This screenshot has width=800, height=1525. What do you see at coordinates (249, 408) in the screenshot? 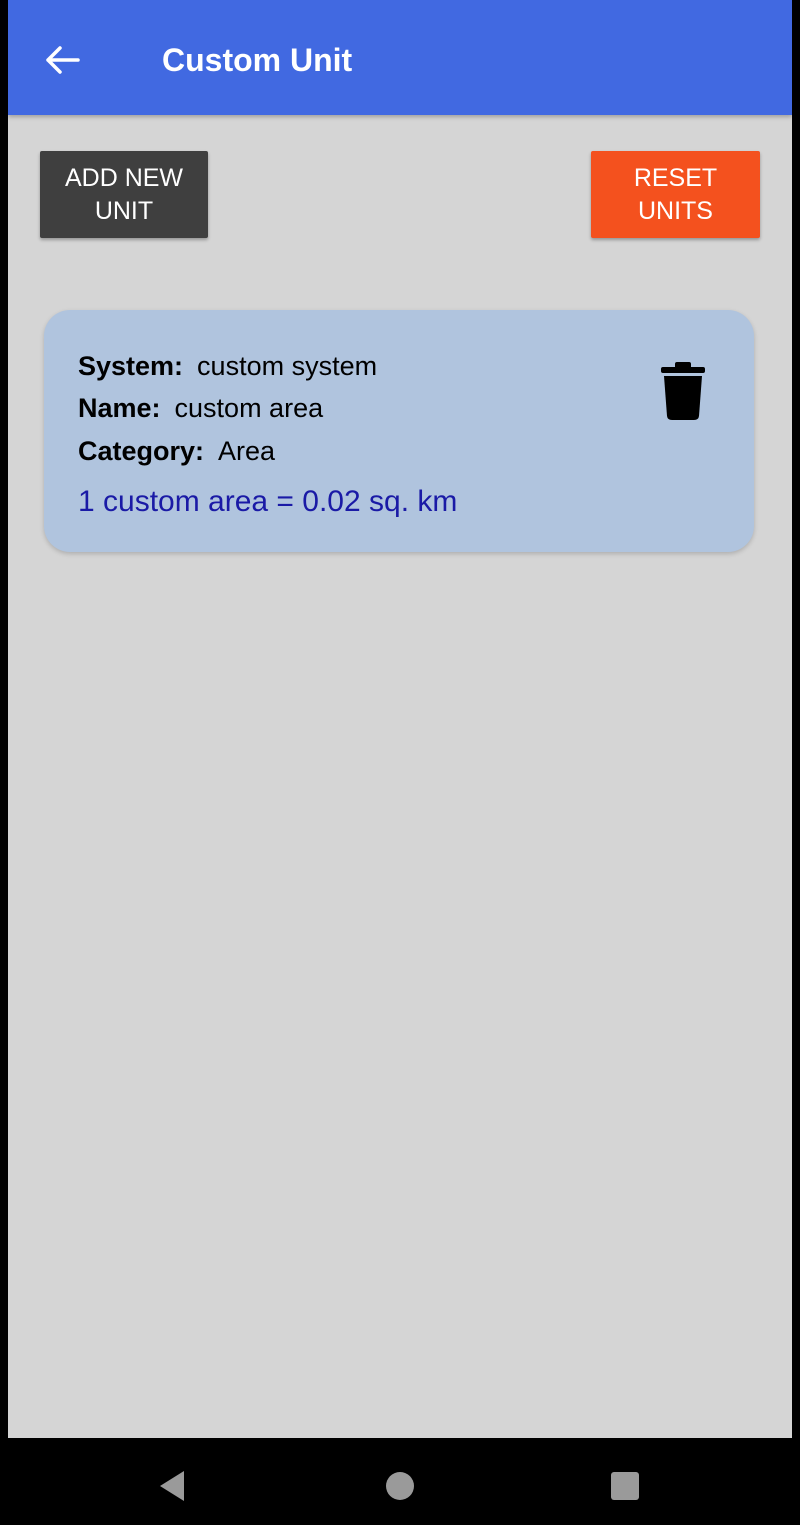
I see `name-value: custom area` at bounding box center [249, 408].